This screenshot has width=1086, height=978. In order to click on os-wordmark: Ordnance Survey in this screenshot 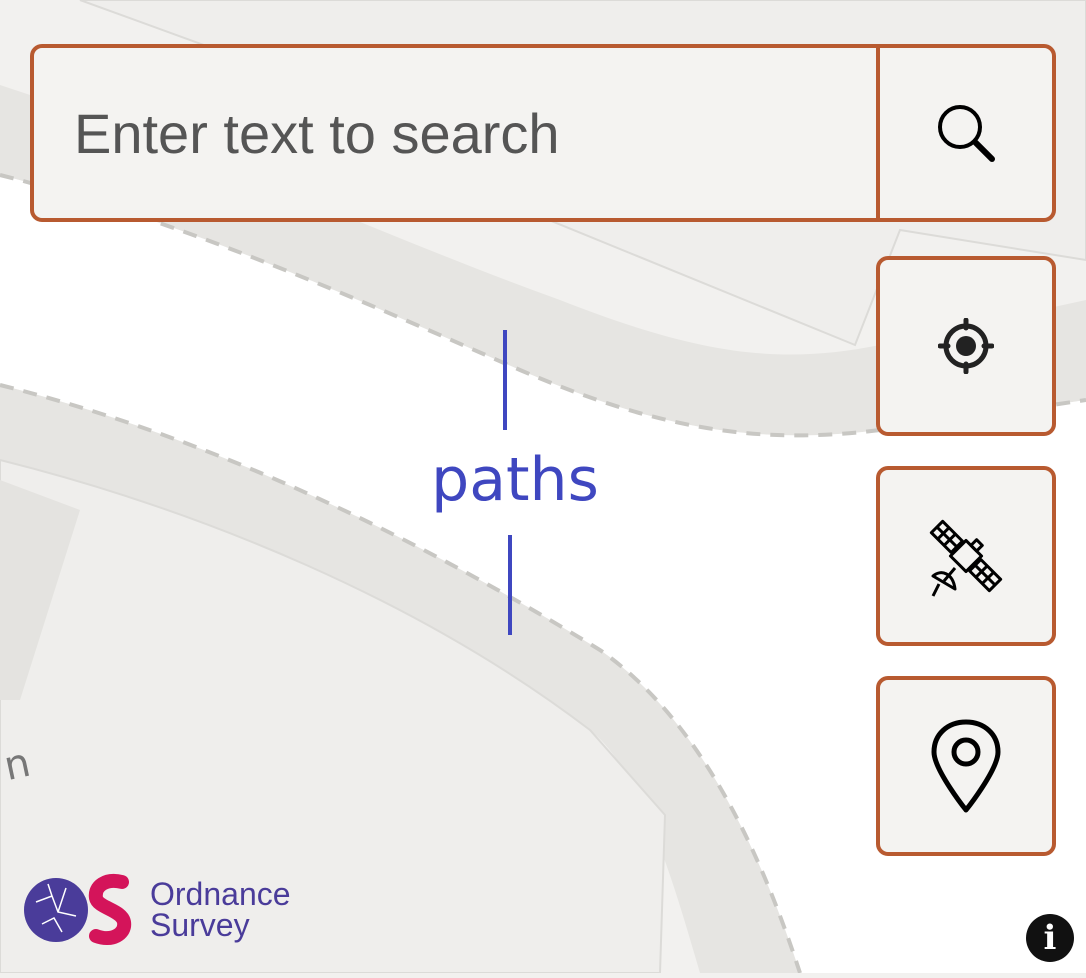, I will do `click(220, 909)`.